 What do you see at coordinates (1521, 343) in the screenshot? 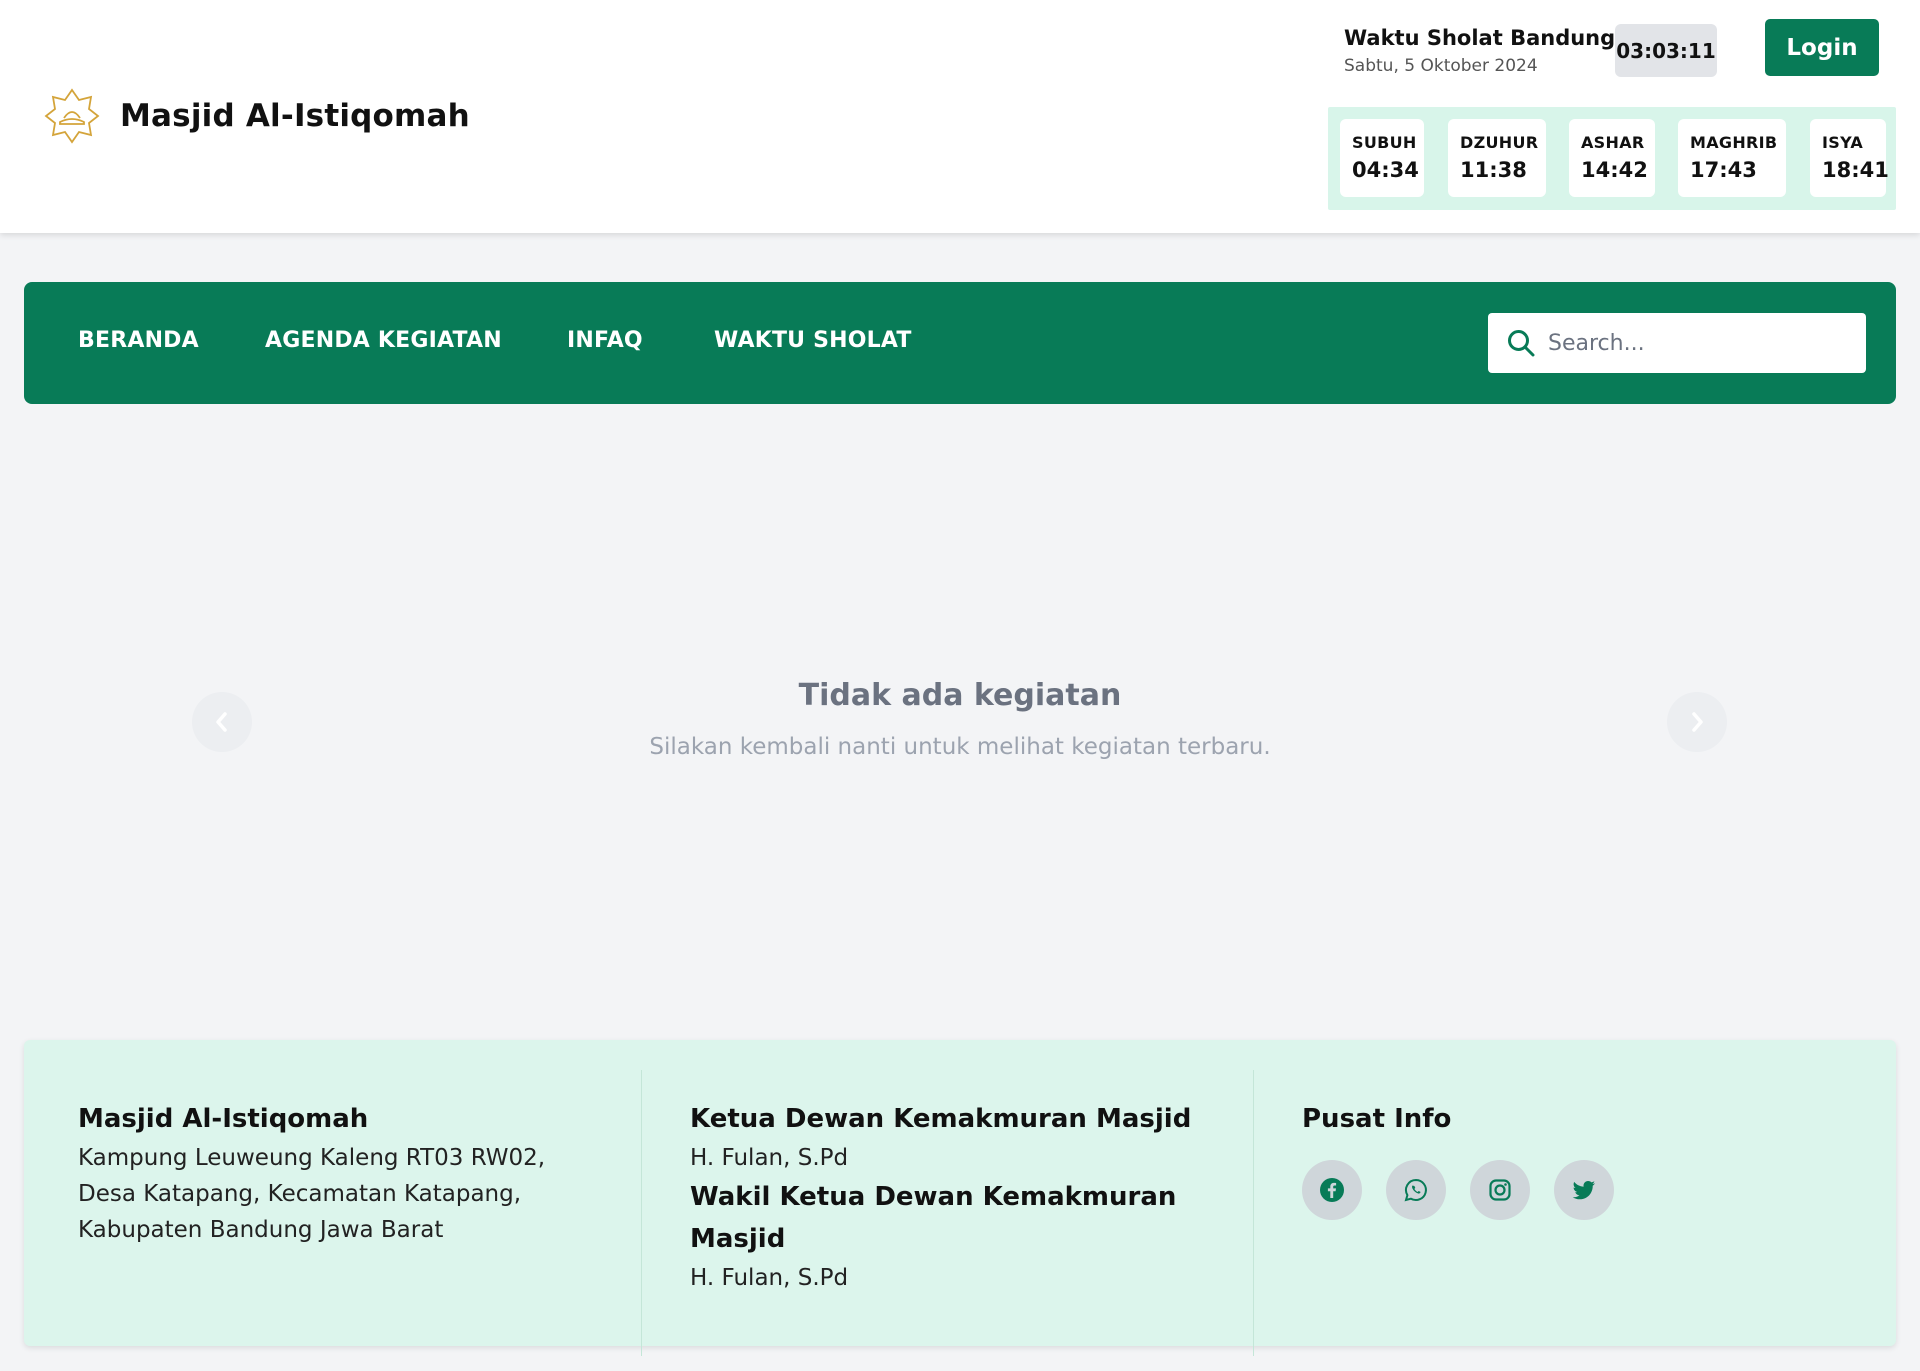
I see `search-icon` at bounding box center [1521, 343].